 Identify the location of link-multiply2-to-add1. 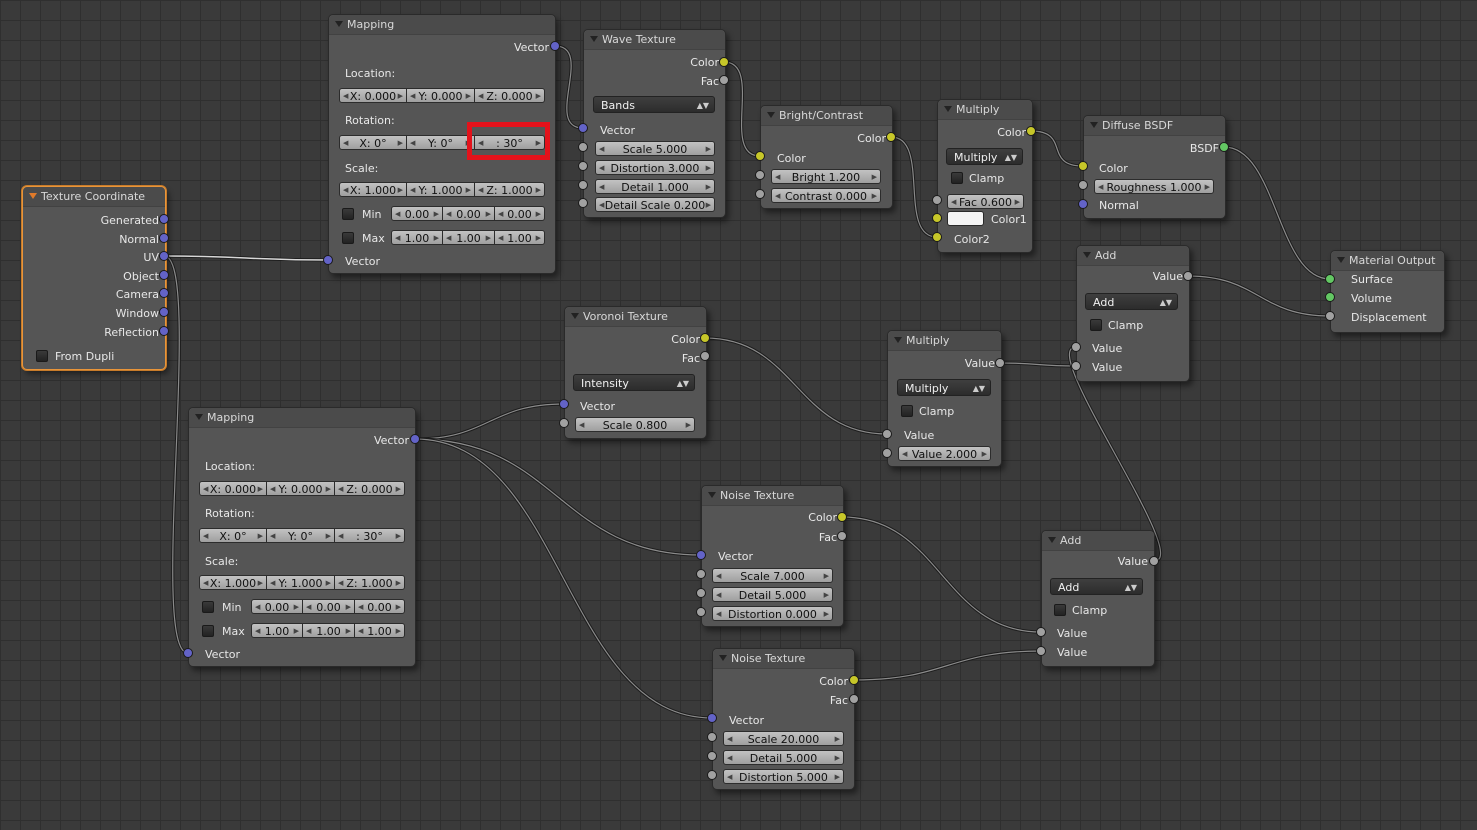
(1038, 364).